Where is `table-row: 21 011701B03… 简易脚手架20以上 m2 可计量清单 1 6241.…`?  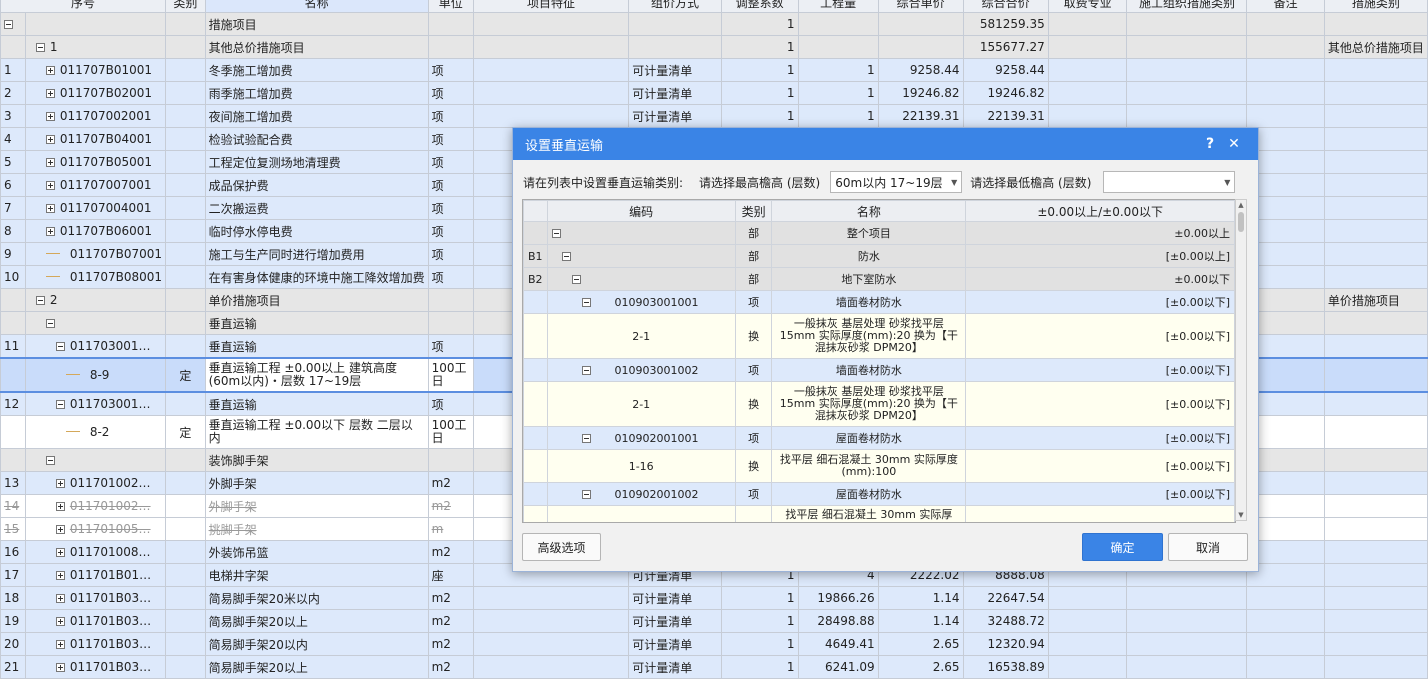
table-row: 21 011701B03… 简易脚手架20以上 m2 可计量清单 1 6241.… is located at coordinates (714, 667).